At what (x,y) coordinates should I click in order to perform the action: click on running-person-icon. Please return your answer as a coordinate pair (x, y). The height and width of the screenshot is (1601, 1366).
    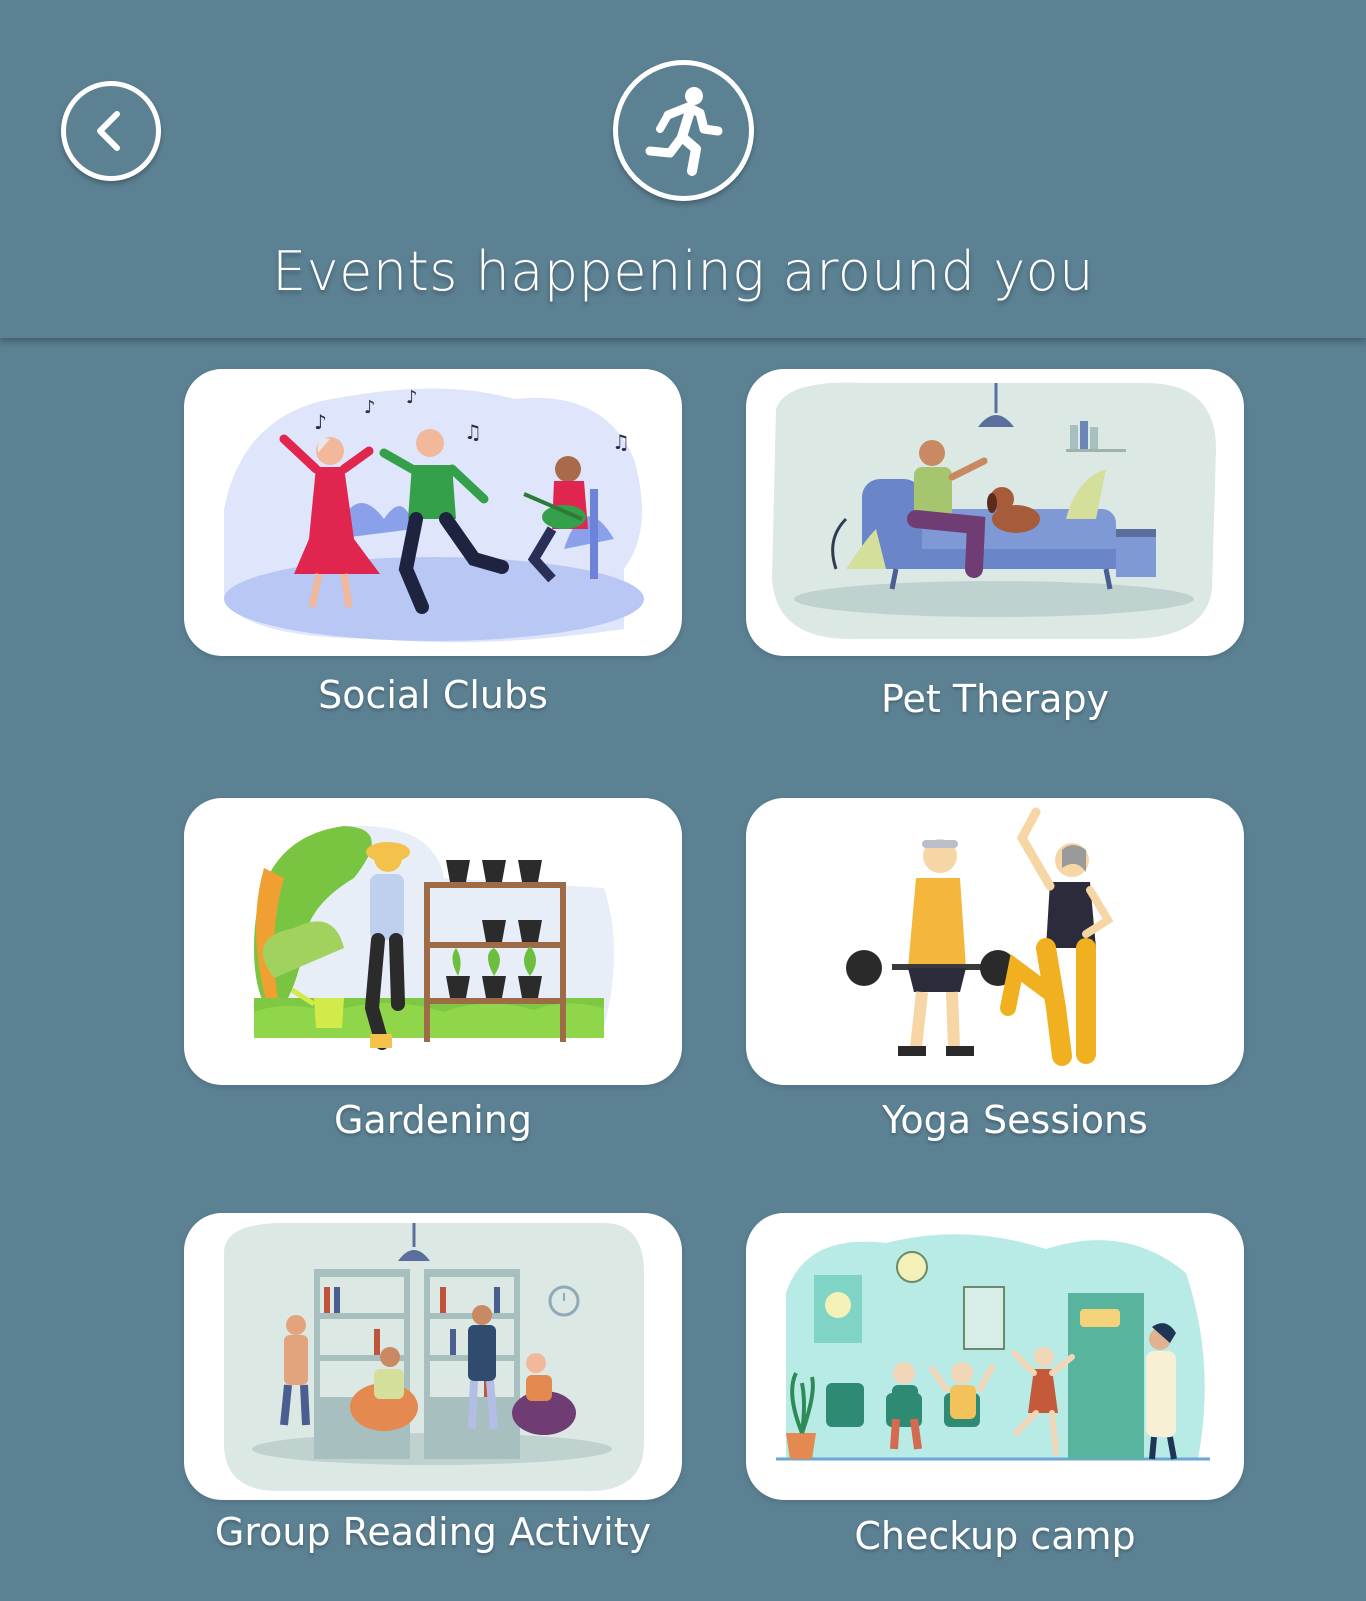
    Looking at the image, I should click on (683, 131).